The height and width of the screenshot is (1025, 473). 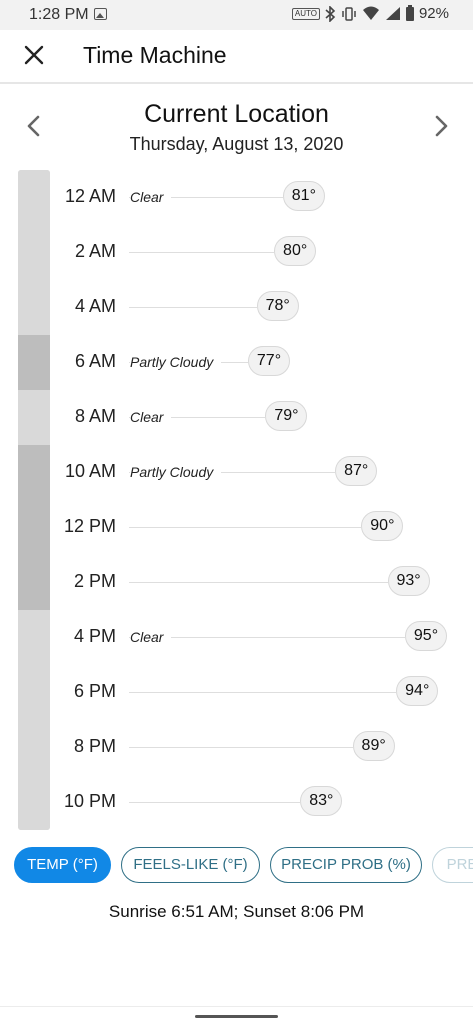 What do you see at coordinates (236, 911) in the screenshot?
I see `sunrise-sunset-text: Sunrise 6:51 AM; Sunset 8:06 PM` at bounding box center [236, 911].